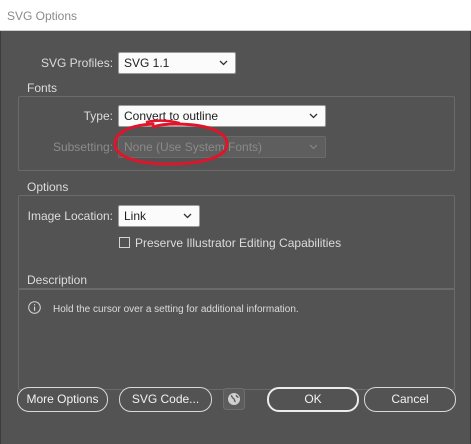 The image size is (471, 444). Describe the element at coordinates (177, 63) in the screenshot. I see `svg-profiles-select: SVG 1.1` at that location.